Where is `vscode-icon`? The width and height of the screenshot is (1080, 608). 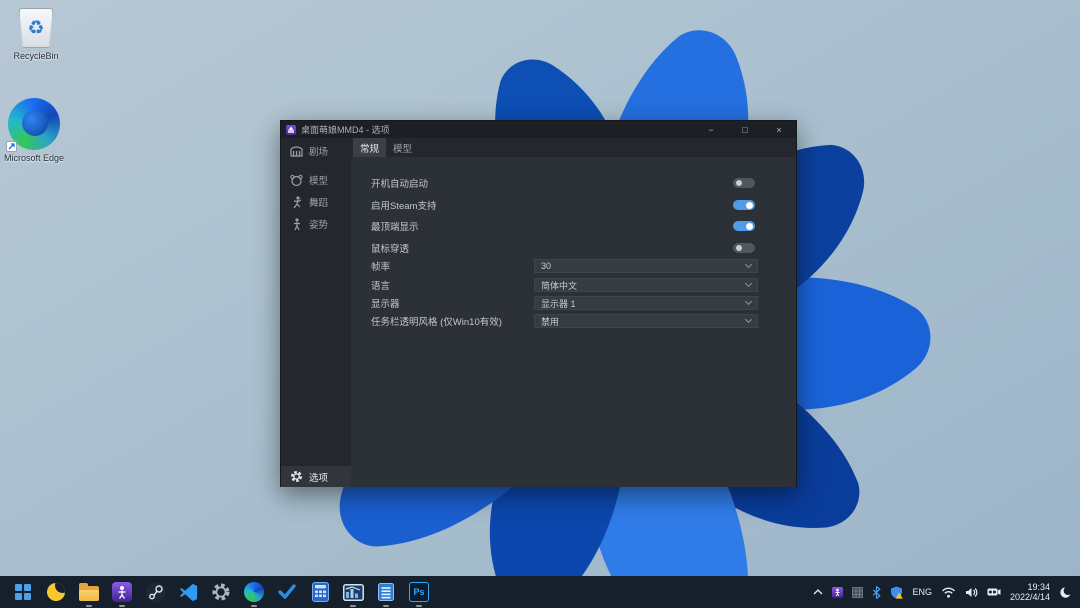 vscode-icon is located at coordinates (188, 592).